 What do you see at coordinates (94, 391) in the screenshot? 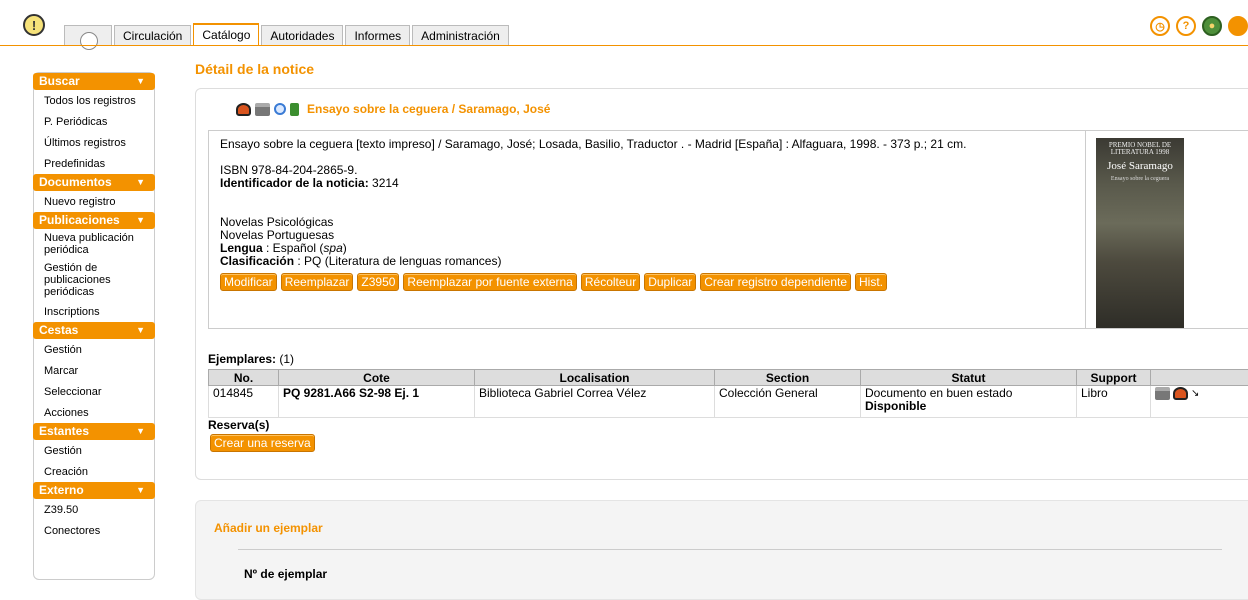
I see `sidebar-item-seleccionar: Seleccionar` at bounding box center [94, 391].